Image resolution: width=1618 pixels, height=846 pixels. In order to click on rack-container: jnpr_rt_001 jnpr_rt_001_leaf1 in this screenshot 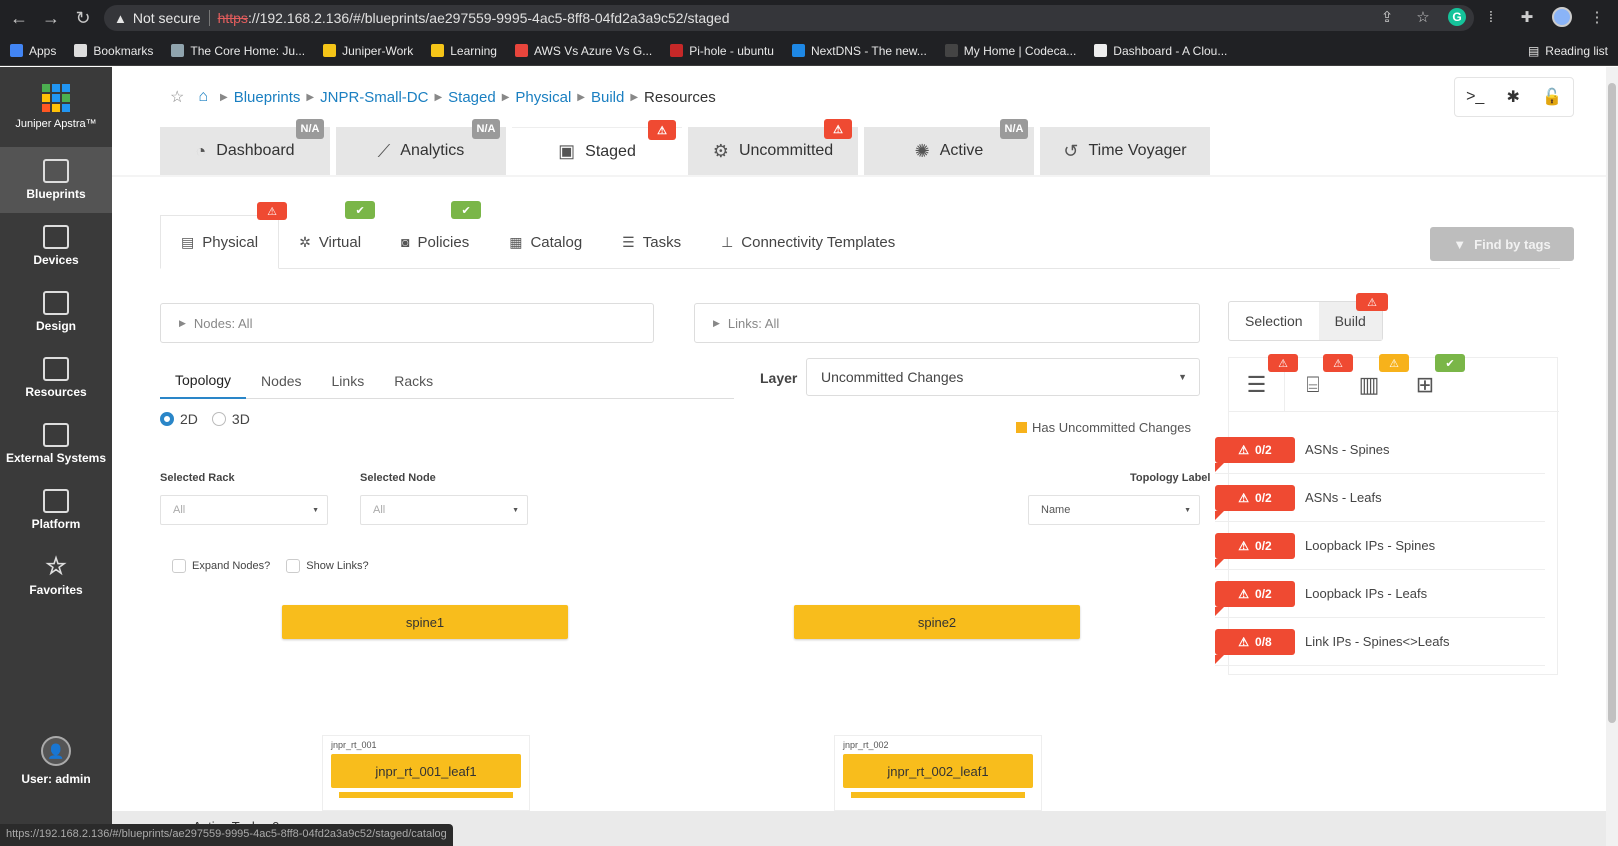, I will do `click(426, 773)`.